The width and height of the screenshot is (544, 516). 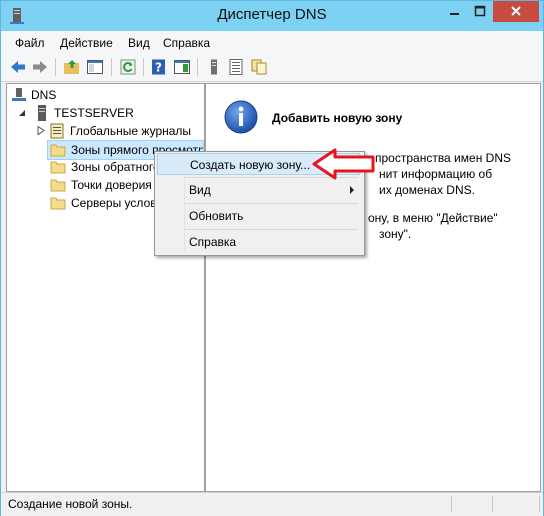 I want to click on context-menu-help: Справка, so click(x=258, y=242).